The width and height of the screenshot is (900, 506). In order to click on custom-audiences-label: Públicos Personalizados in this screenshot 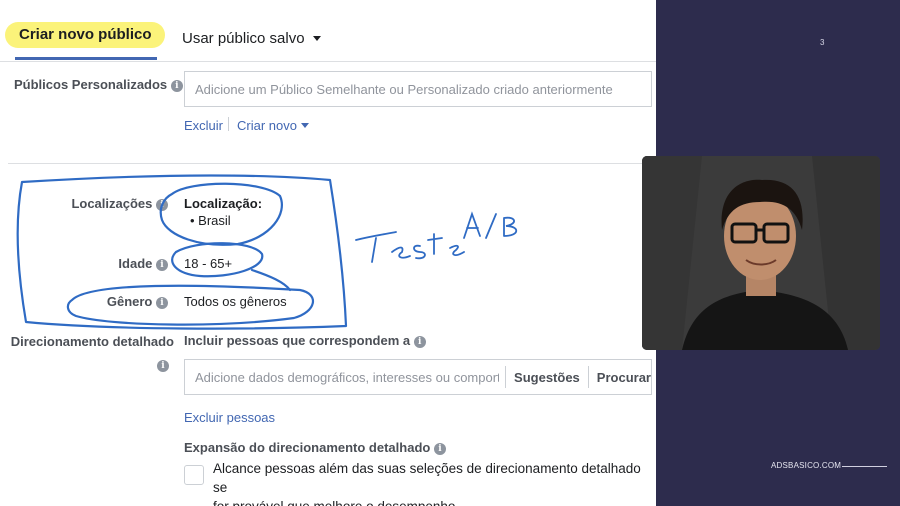, I will do `click(91, 84)`.